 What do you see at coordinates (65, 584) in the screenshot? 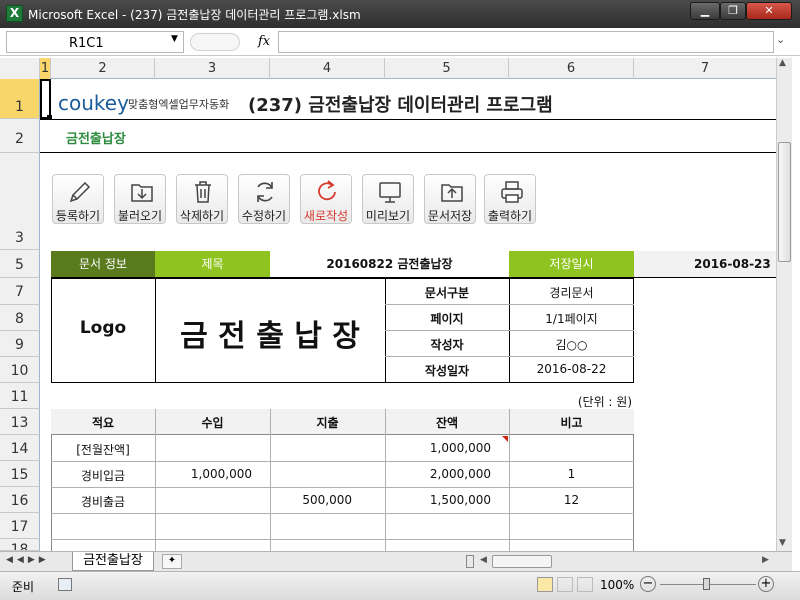
I see `macro-record-icon` at bounding box center [65, 584].